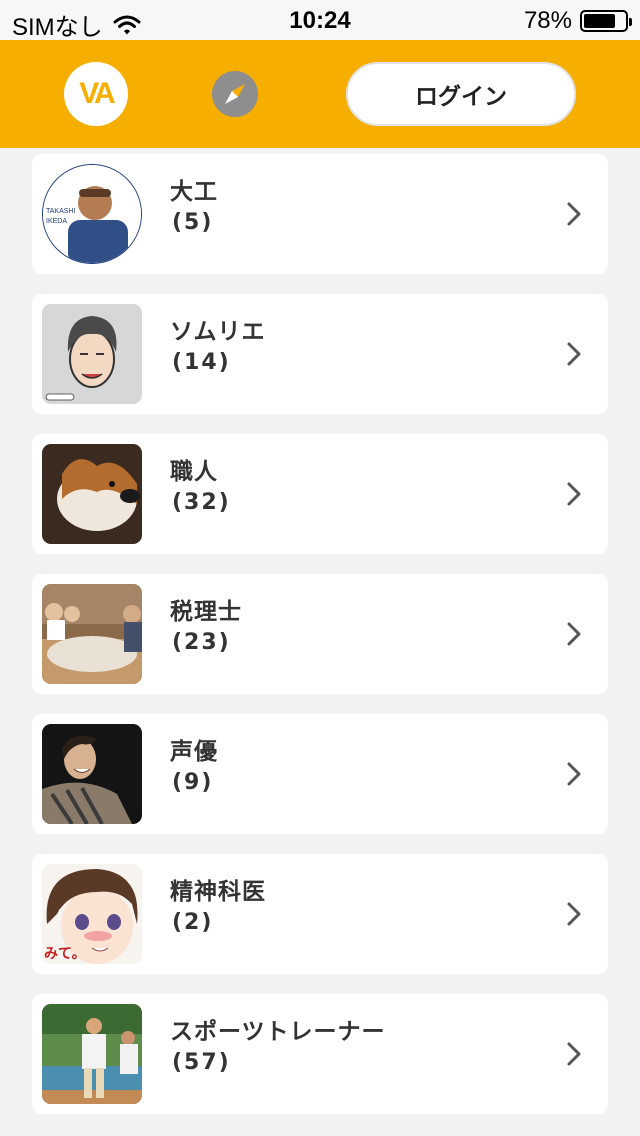 The width and height of the screenshot is (640, 1136). What do you see at coordinates (320, 94) in the screenshot?
I see `app-header: VA ログイン` at bounding box center [320, 94].